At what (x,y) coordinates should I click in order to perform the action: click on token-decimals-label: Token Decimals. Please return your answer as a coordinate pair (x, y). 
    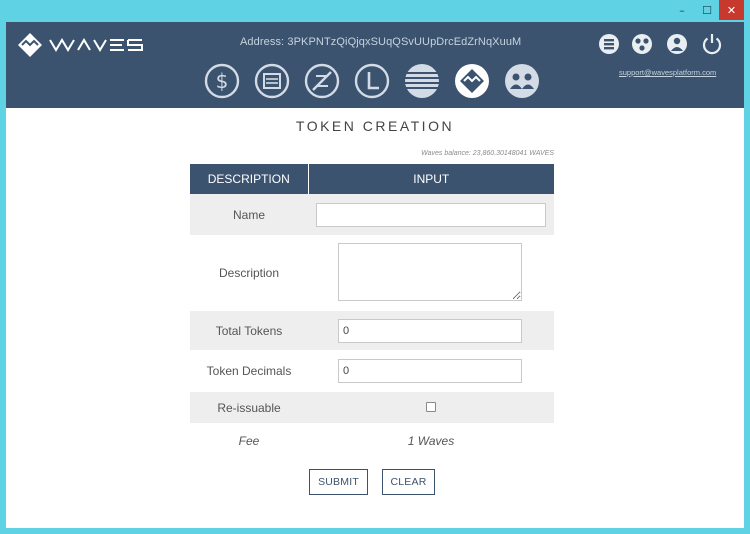
    Looking at the image, I should click on (249, 371).